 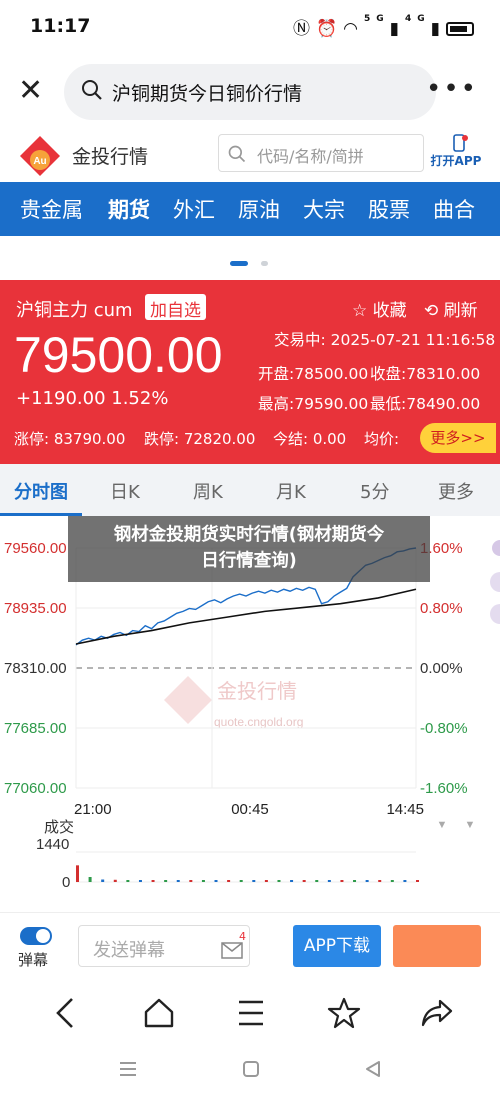 What do you see at coordinates (382, 439) in the screenshot?
I see `avg-price: 均价:` at bounding box center [382, 439].